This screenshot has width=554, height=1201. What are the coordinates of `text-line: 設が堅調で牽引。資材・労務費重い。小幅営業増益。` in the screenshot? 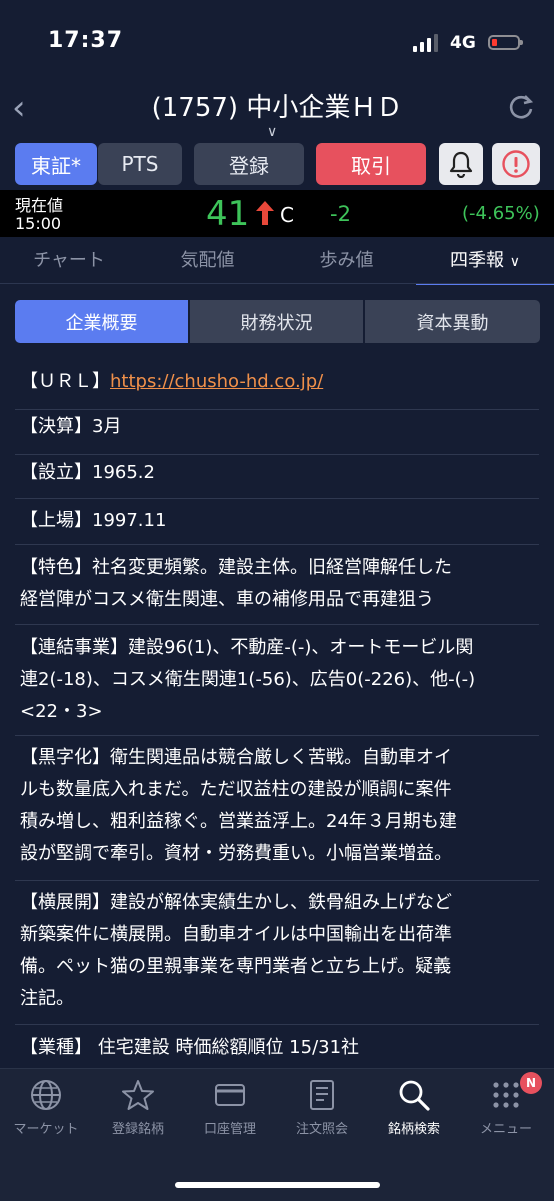 It's located at (236, 853).